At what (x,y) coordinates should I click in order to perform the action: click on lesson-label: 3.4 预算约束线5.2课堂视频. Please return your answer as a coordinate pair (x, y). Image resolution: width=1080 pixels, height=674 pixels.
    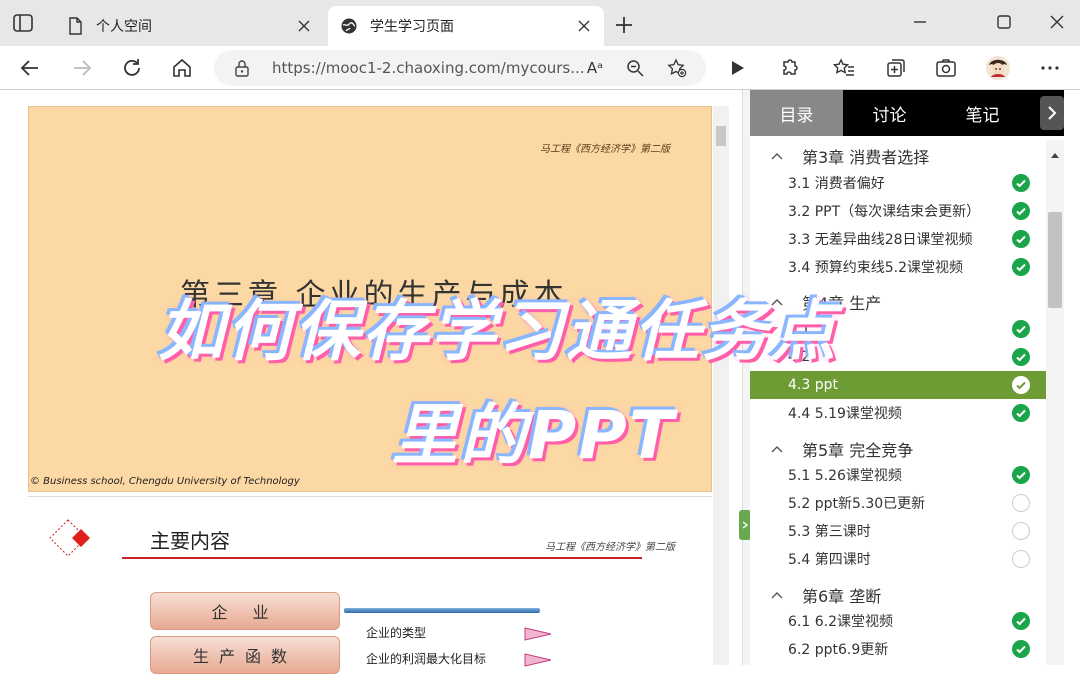
    Looking at the image, I should click on (875, 268).